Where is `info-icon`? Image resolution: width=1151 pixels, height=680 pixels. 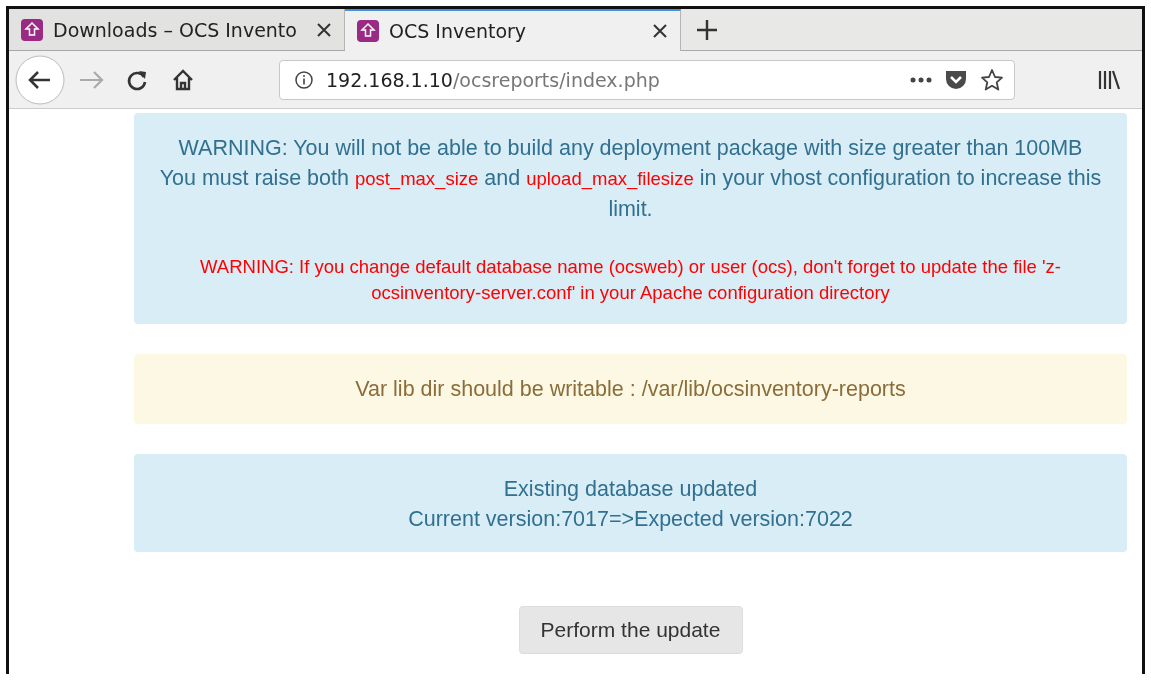
info-icon is located at coordinates (304, 79).